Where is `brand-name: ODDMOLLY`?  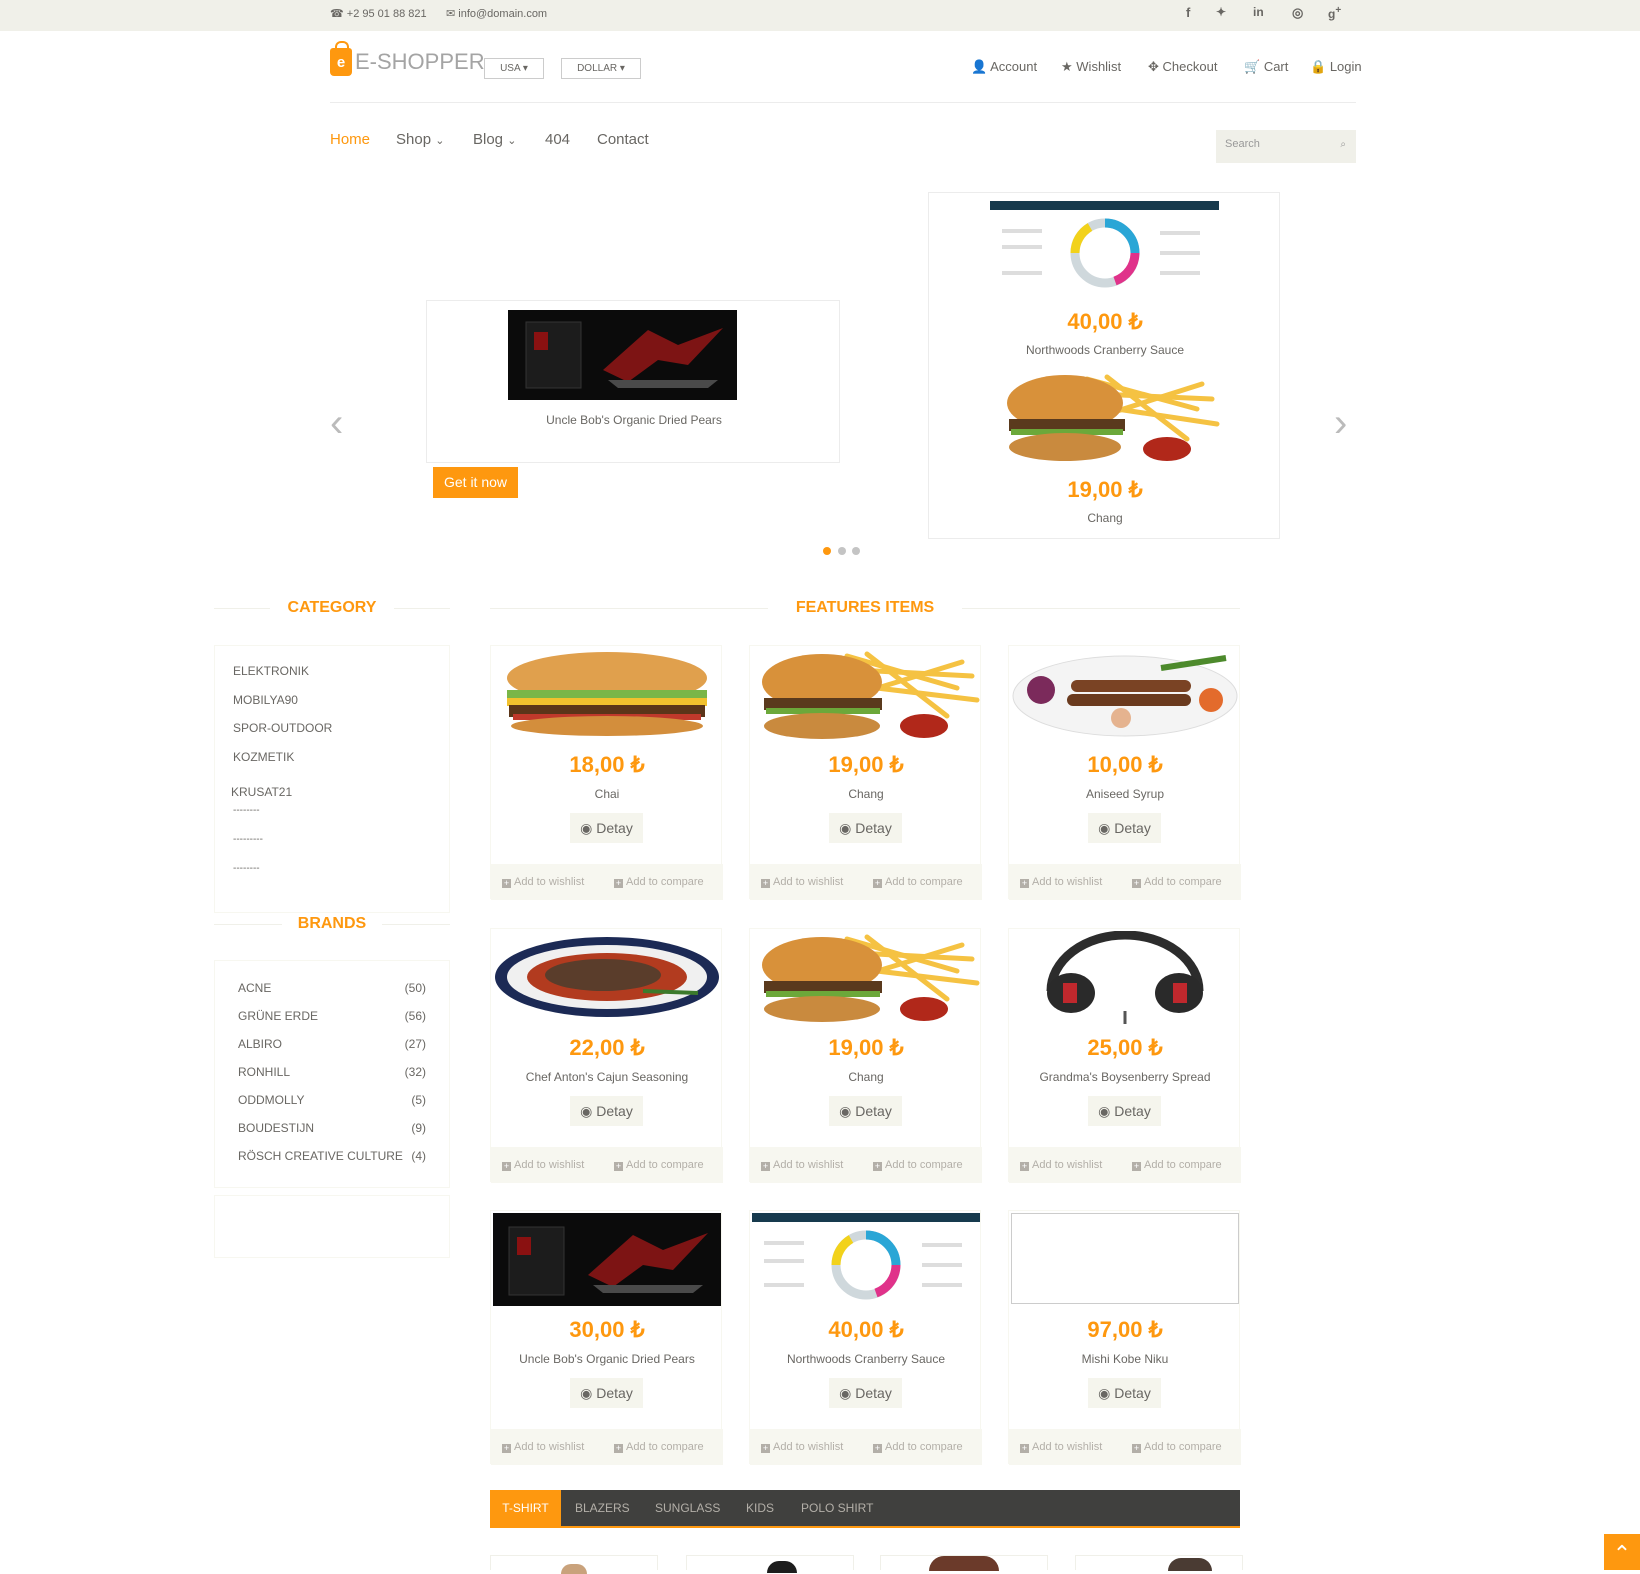 brand-name: ODDMOLLY is located at coordinates (271, 1100).